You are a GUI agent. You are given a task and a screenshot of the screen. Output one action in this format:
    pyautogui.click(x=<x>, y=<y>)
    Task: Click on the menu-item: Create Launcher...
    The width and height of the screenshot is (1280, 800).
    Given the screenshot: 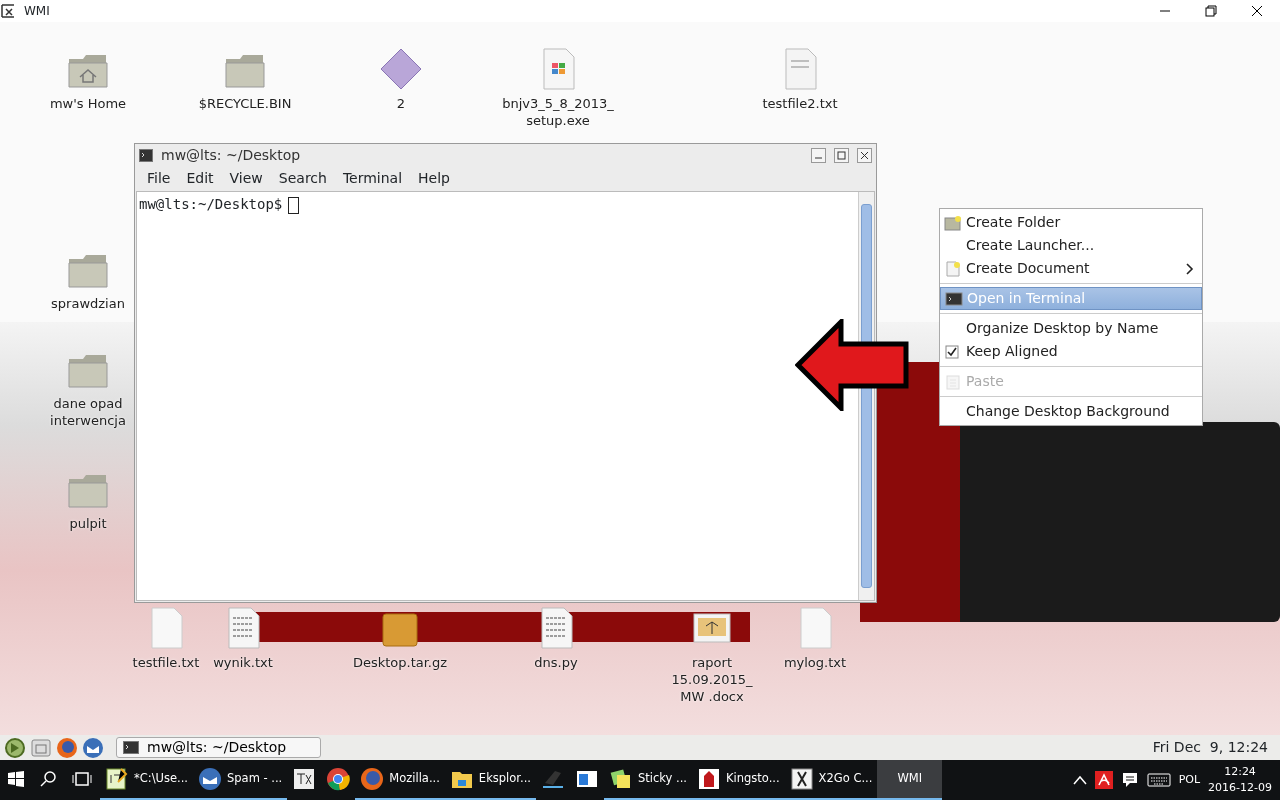 What is the action you would take?
    pyautogui.click(x=1071, y=245)
    